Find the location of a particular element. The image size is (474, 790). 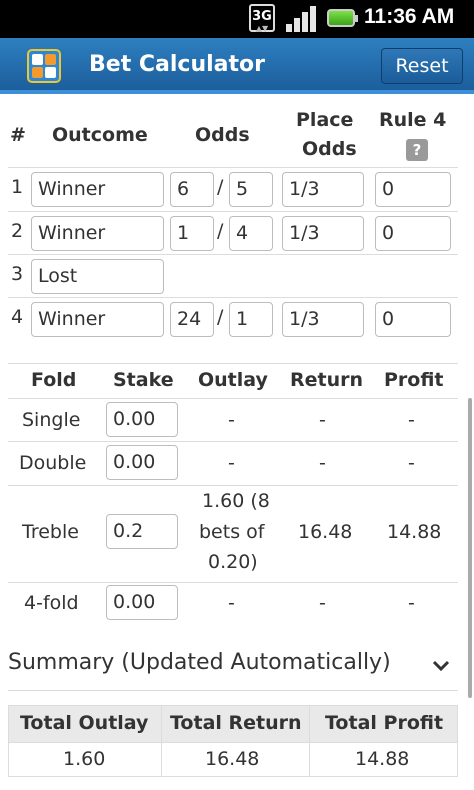

col-header-outcome: Outcome is located at coordinates (100, 135).